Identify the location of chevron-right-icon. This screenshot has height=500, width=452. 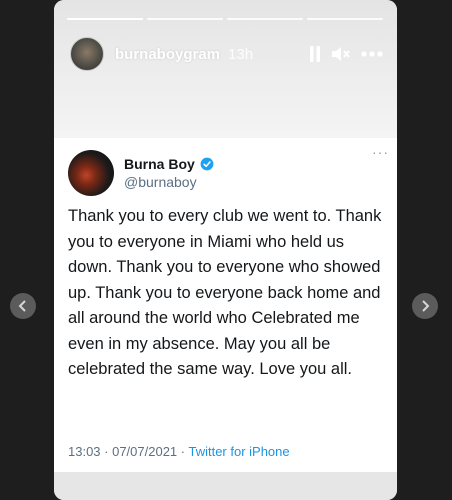
(426, 306).